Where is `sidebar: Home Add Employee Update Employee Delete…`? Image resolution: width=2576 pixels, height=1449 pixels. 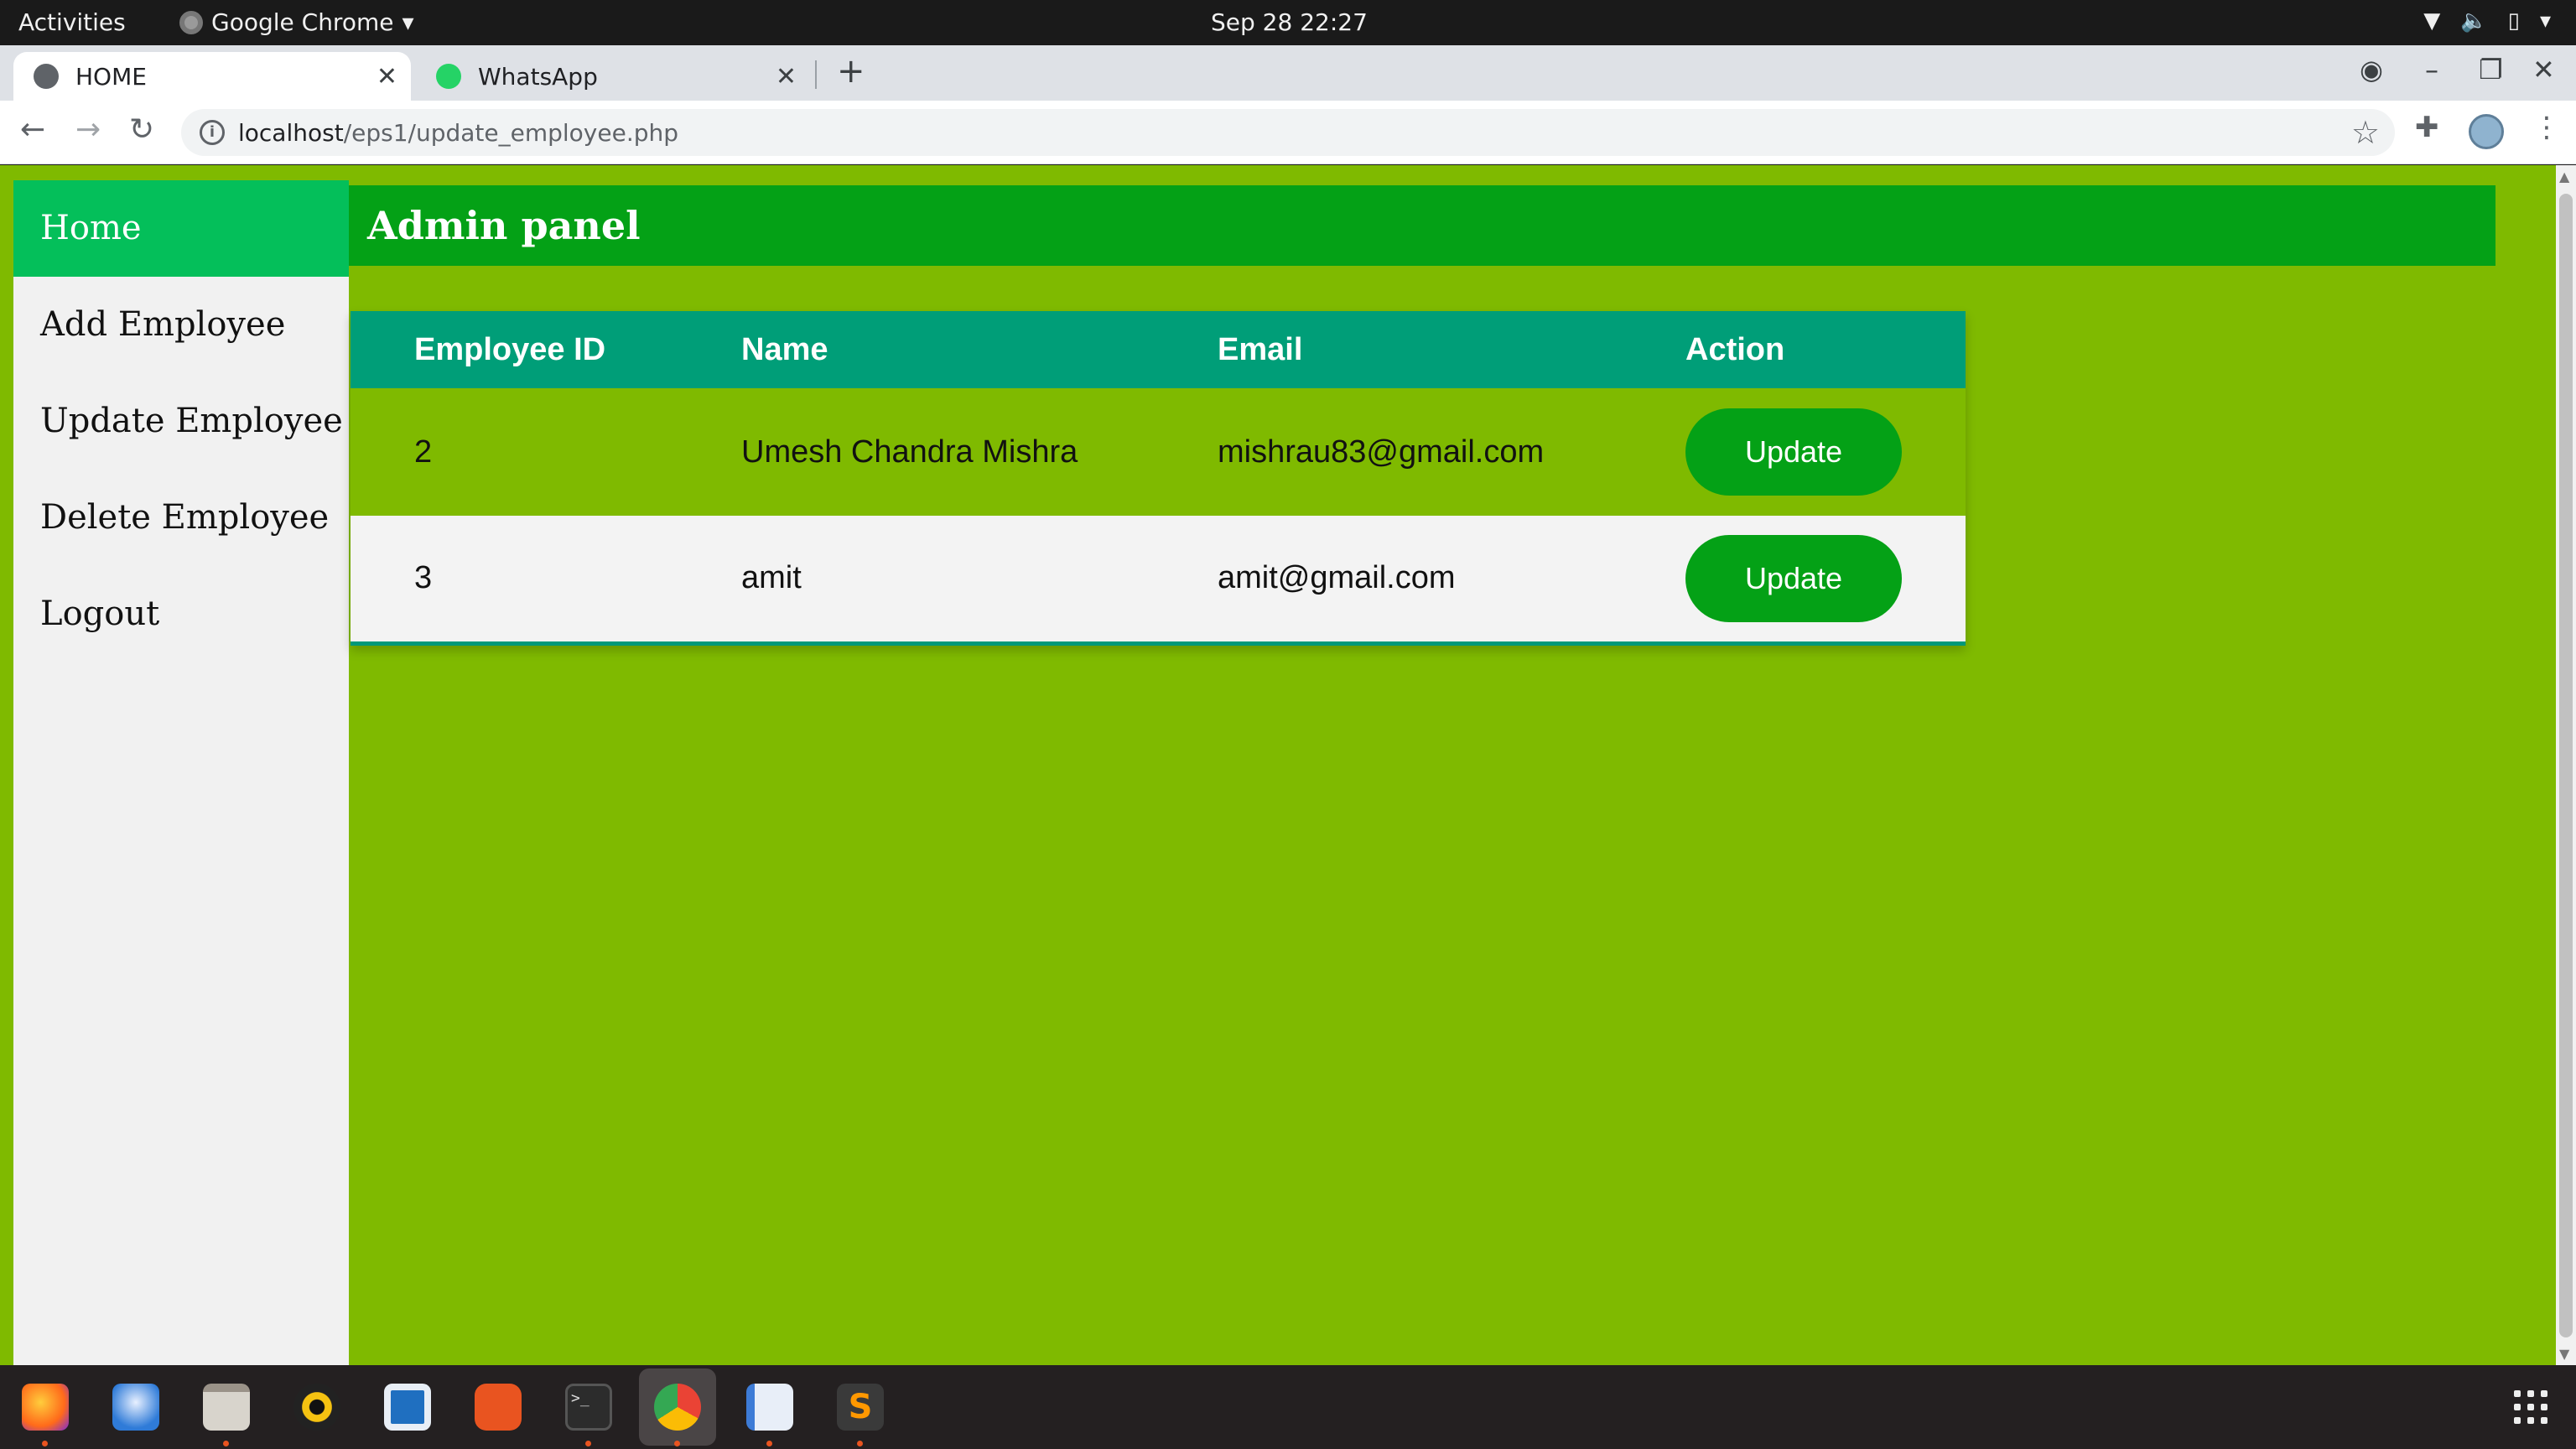 sidebar: Home Add Employee Update Employee Delete… is located at coordinates (181, 772).